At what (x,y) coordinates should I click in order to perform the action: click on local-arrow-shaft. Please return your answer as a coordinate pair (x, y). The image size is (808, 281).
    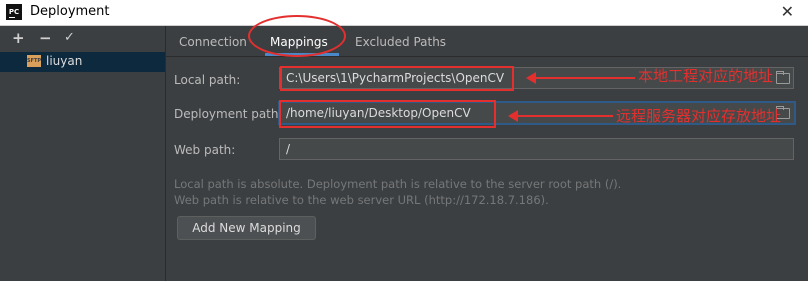
    Looking at the image, I should click on (585, 78).